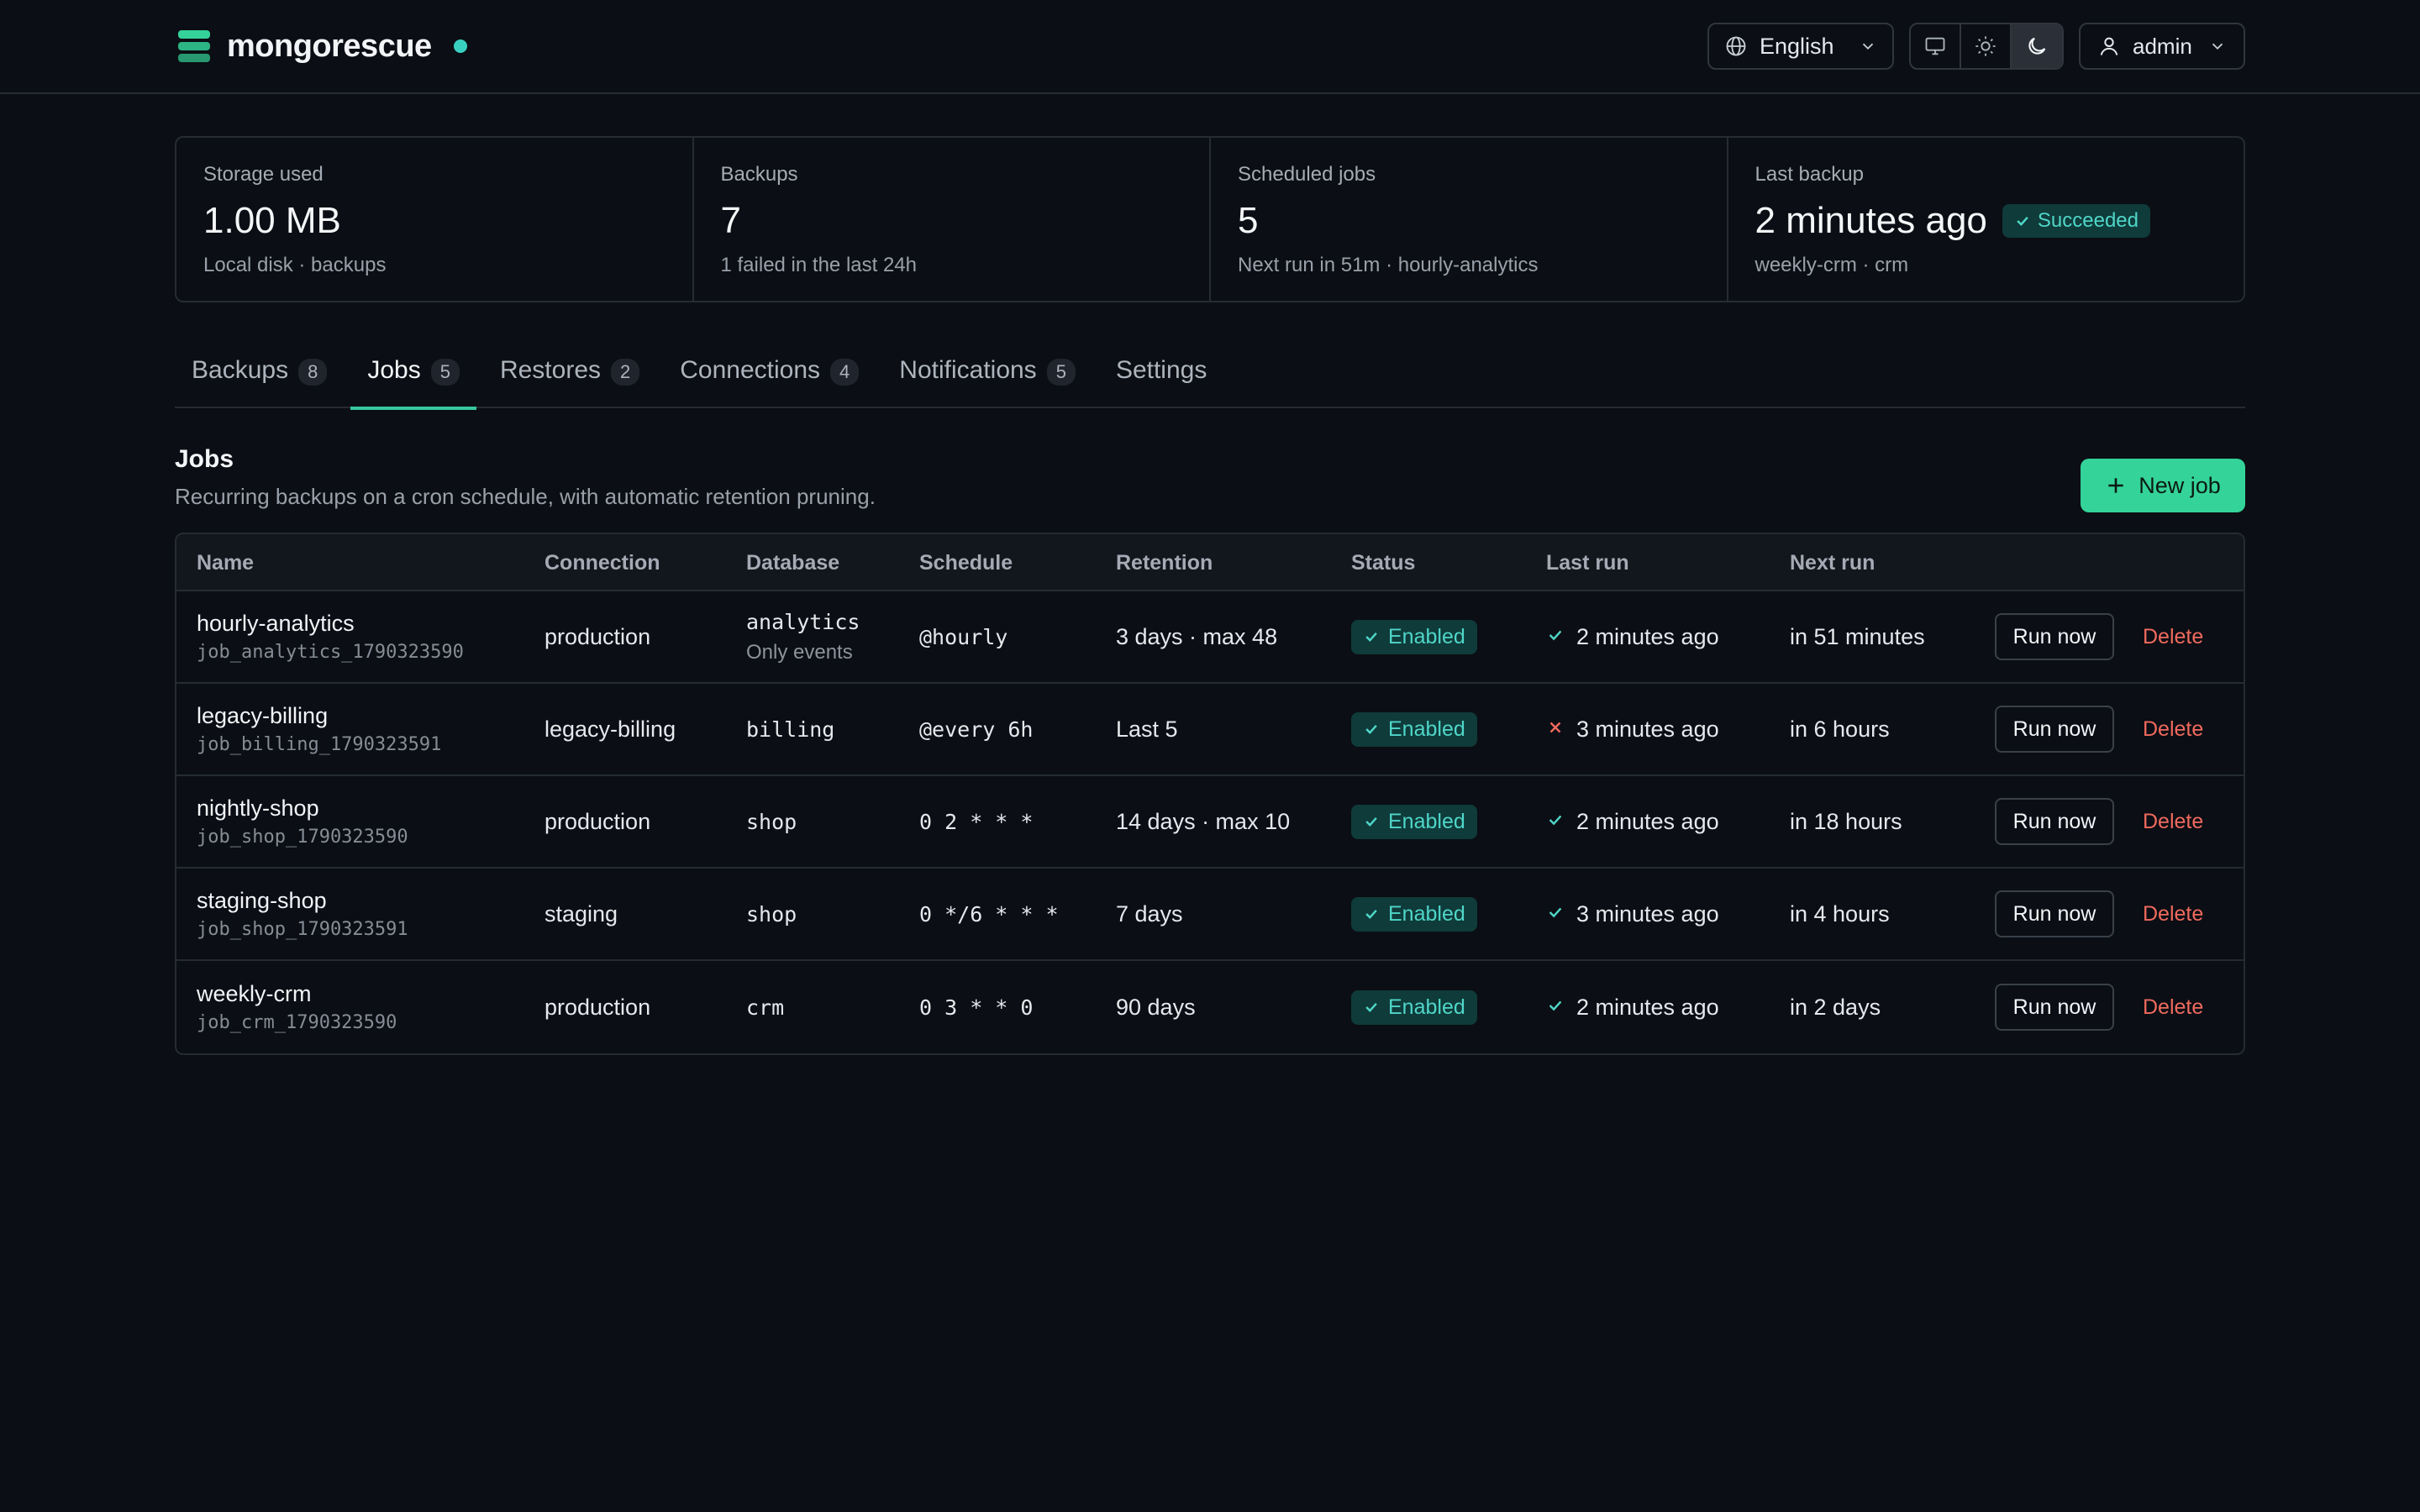 The width and height of the screenshot is (2420, 1512). Describe the element at coordinates (263, 174) in the screenshot. I see `stat-label: Storage used` at that location.